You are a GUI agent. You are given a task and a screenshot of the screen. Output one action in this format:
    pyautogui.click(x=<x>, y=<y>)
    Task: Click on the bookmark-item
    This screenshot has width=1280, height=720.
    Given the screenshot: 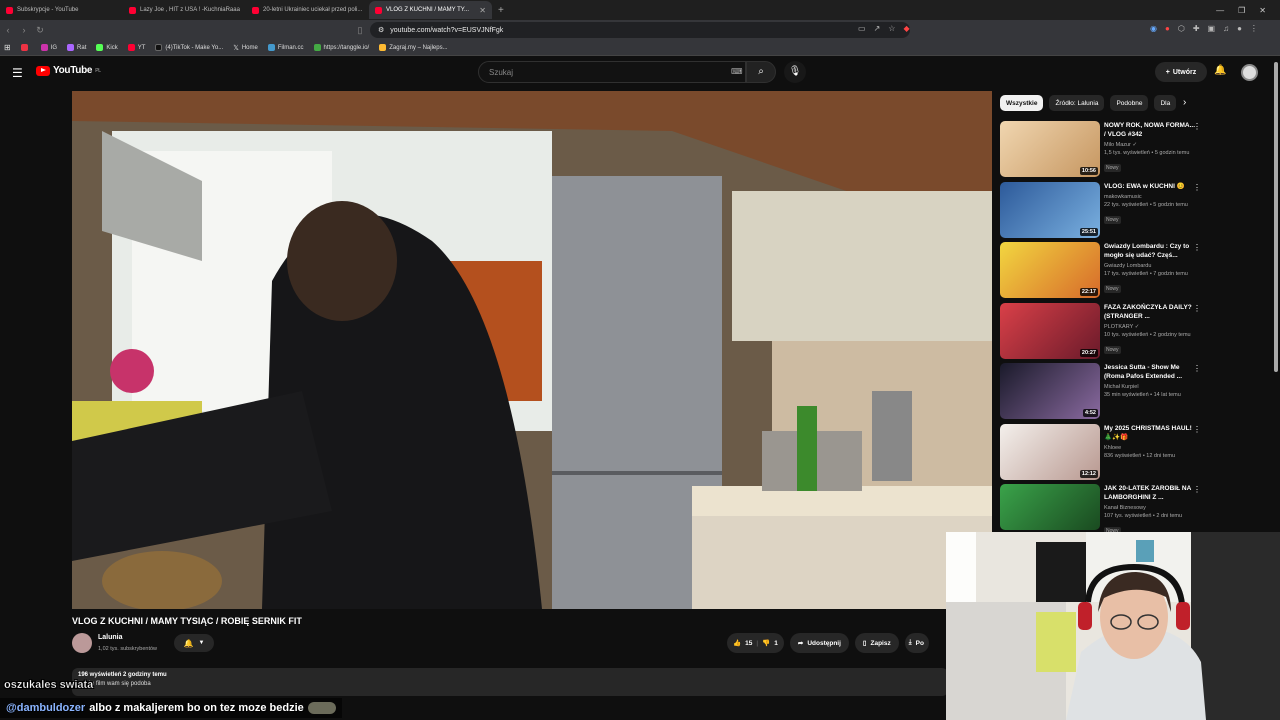 What is the action you would take?
    pyautogui.click(x=25, y=47)
    